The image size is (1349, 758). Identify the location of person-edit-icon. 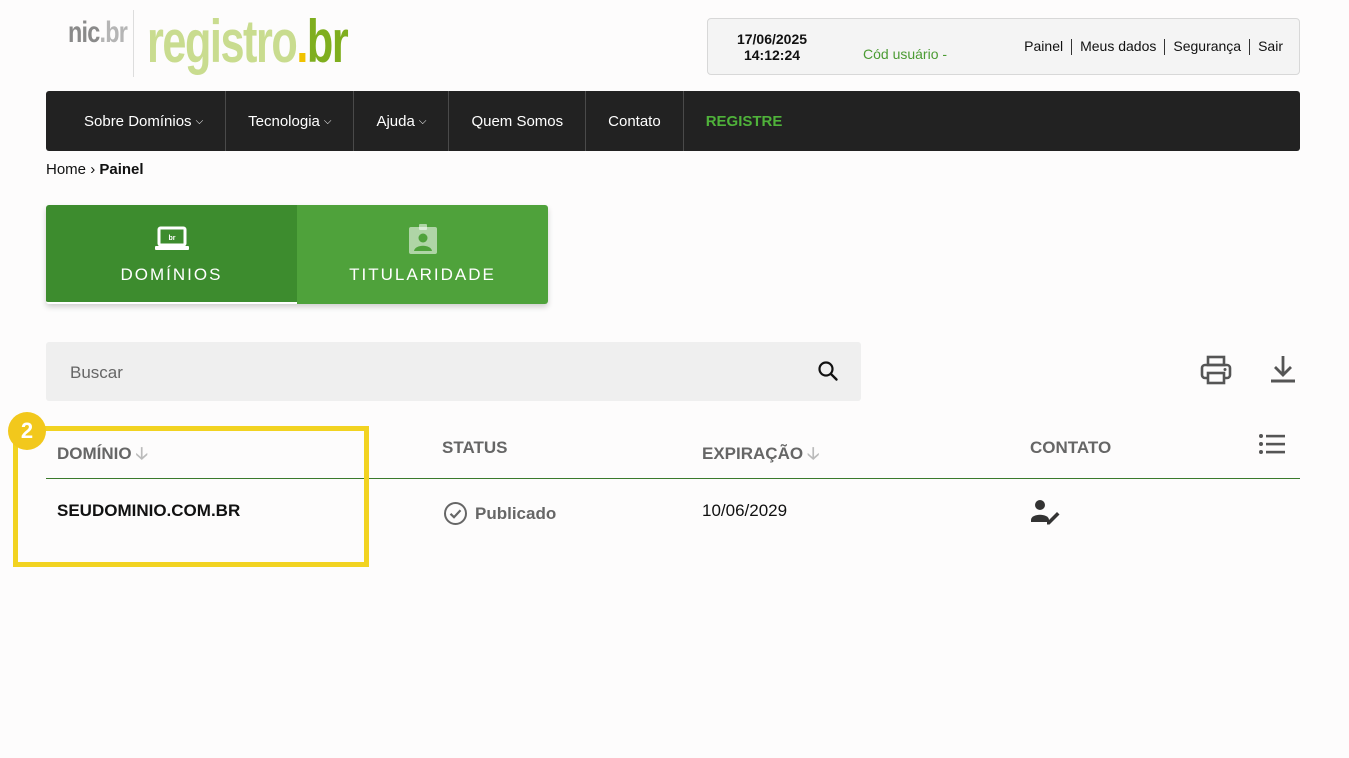
(1045, 512).